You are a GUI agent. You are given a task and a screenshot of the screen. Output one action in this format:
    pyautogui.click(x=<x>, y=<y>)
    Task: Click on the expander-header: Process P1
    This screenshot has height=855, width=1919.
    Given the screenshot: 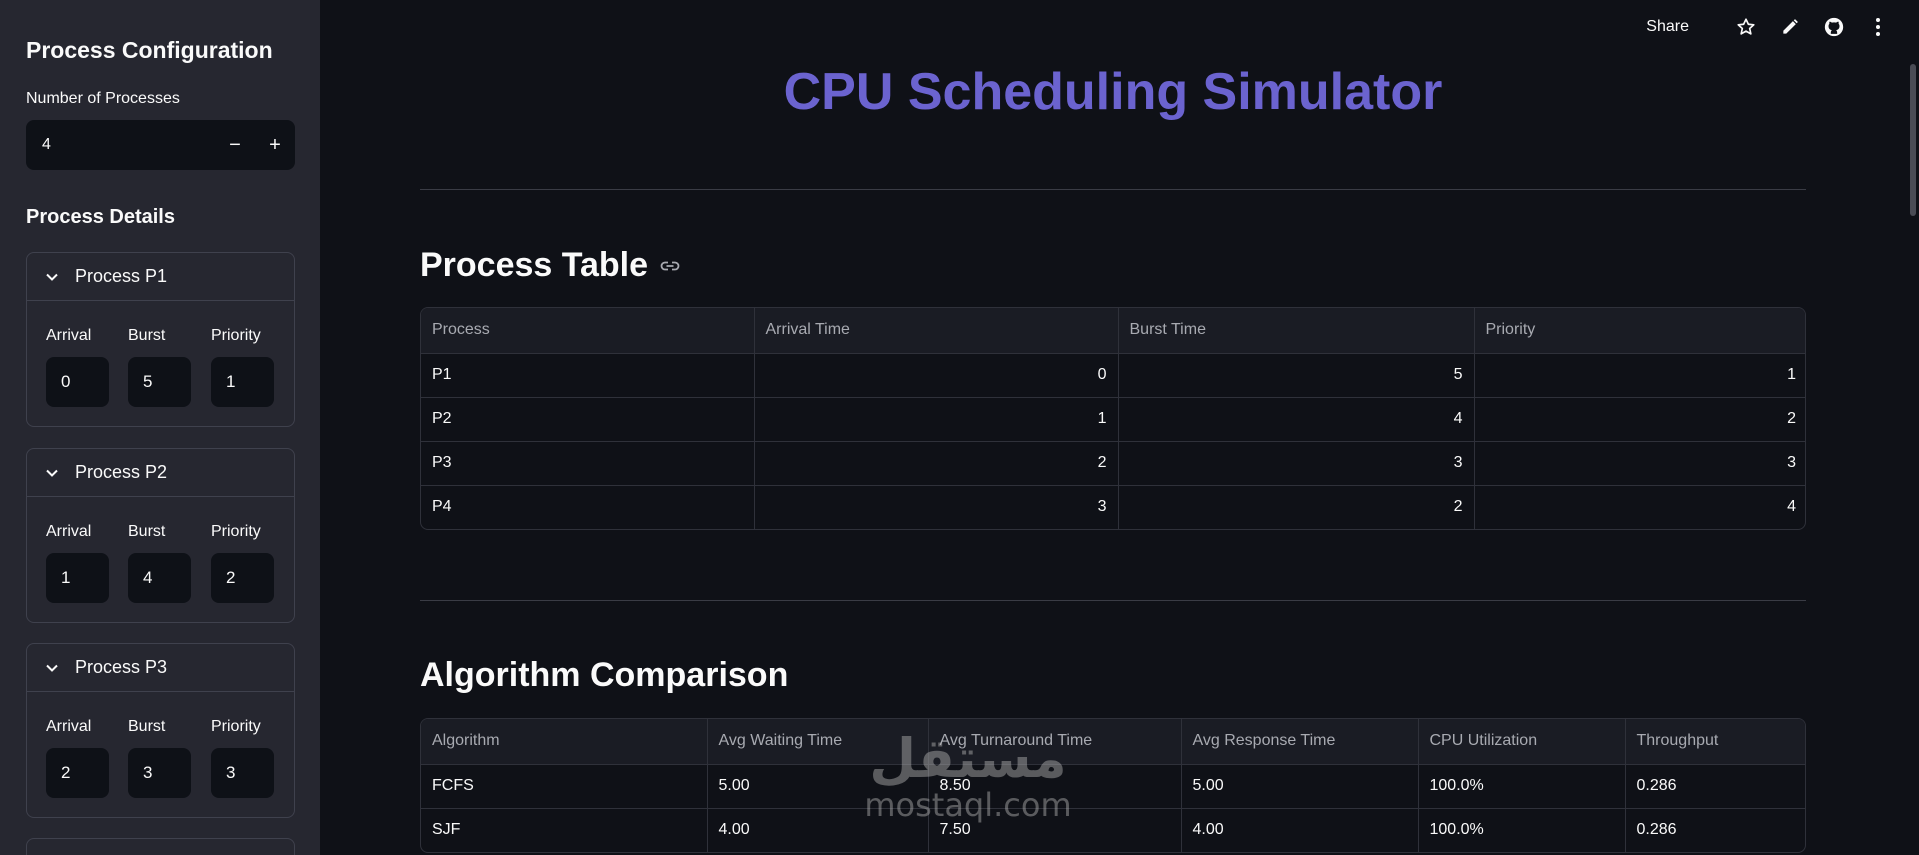 What is the action you would take?
    pyautogui.click(x=160, y=277)
    